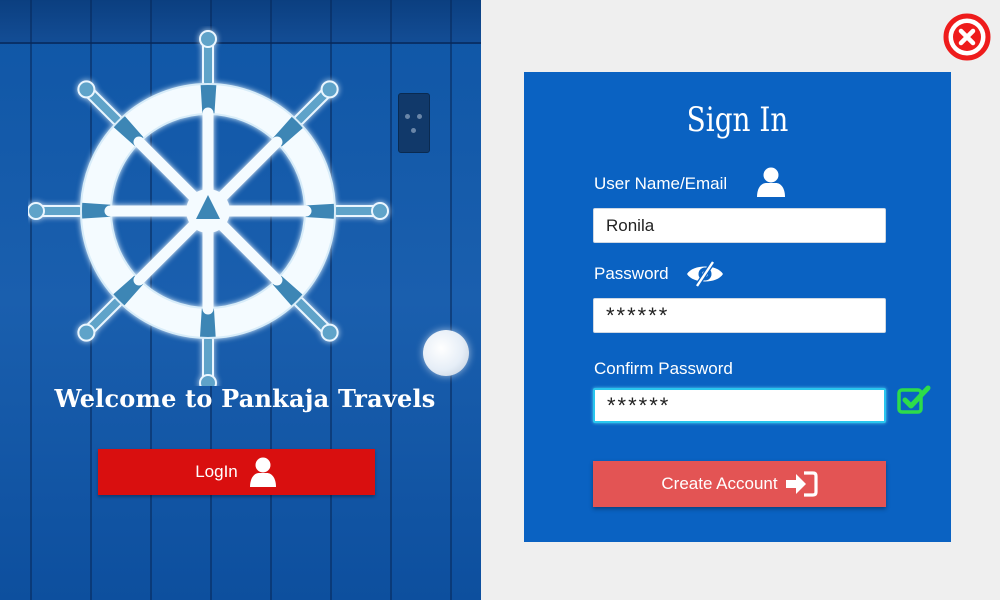 This screenshot has width=1000, height=600. Describe the element at coordinates (737, 120) in the screenshot. I see `signin-title: Sign In` at that location.